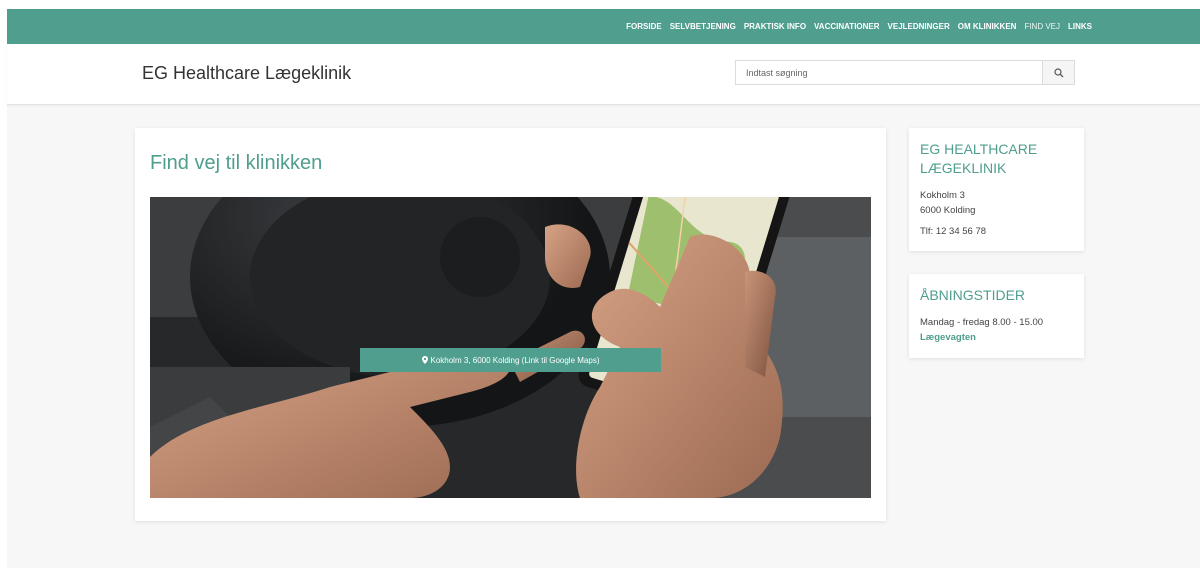 The image size is (1200, 568). What do you see at coordinates (982, 322) in the screenshot?
I see `opening-hours-weekdays: Mandag - fredag 8.00 - 15.00` at bounding box center [982, 322].